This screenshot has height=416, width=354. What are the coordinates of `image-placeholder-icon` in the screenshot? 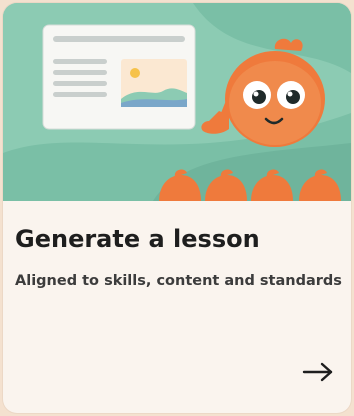 It's located at (154, 83).